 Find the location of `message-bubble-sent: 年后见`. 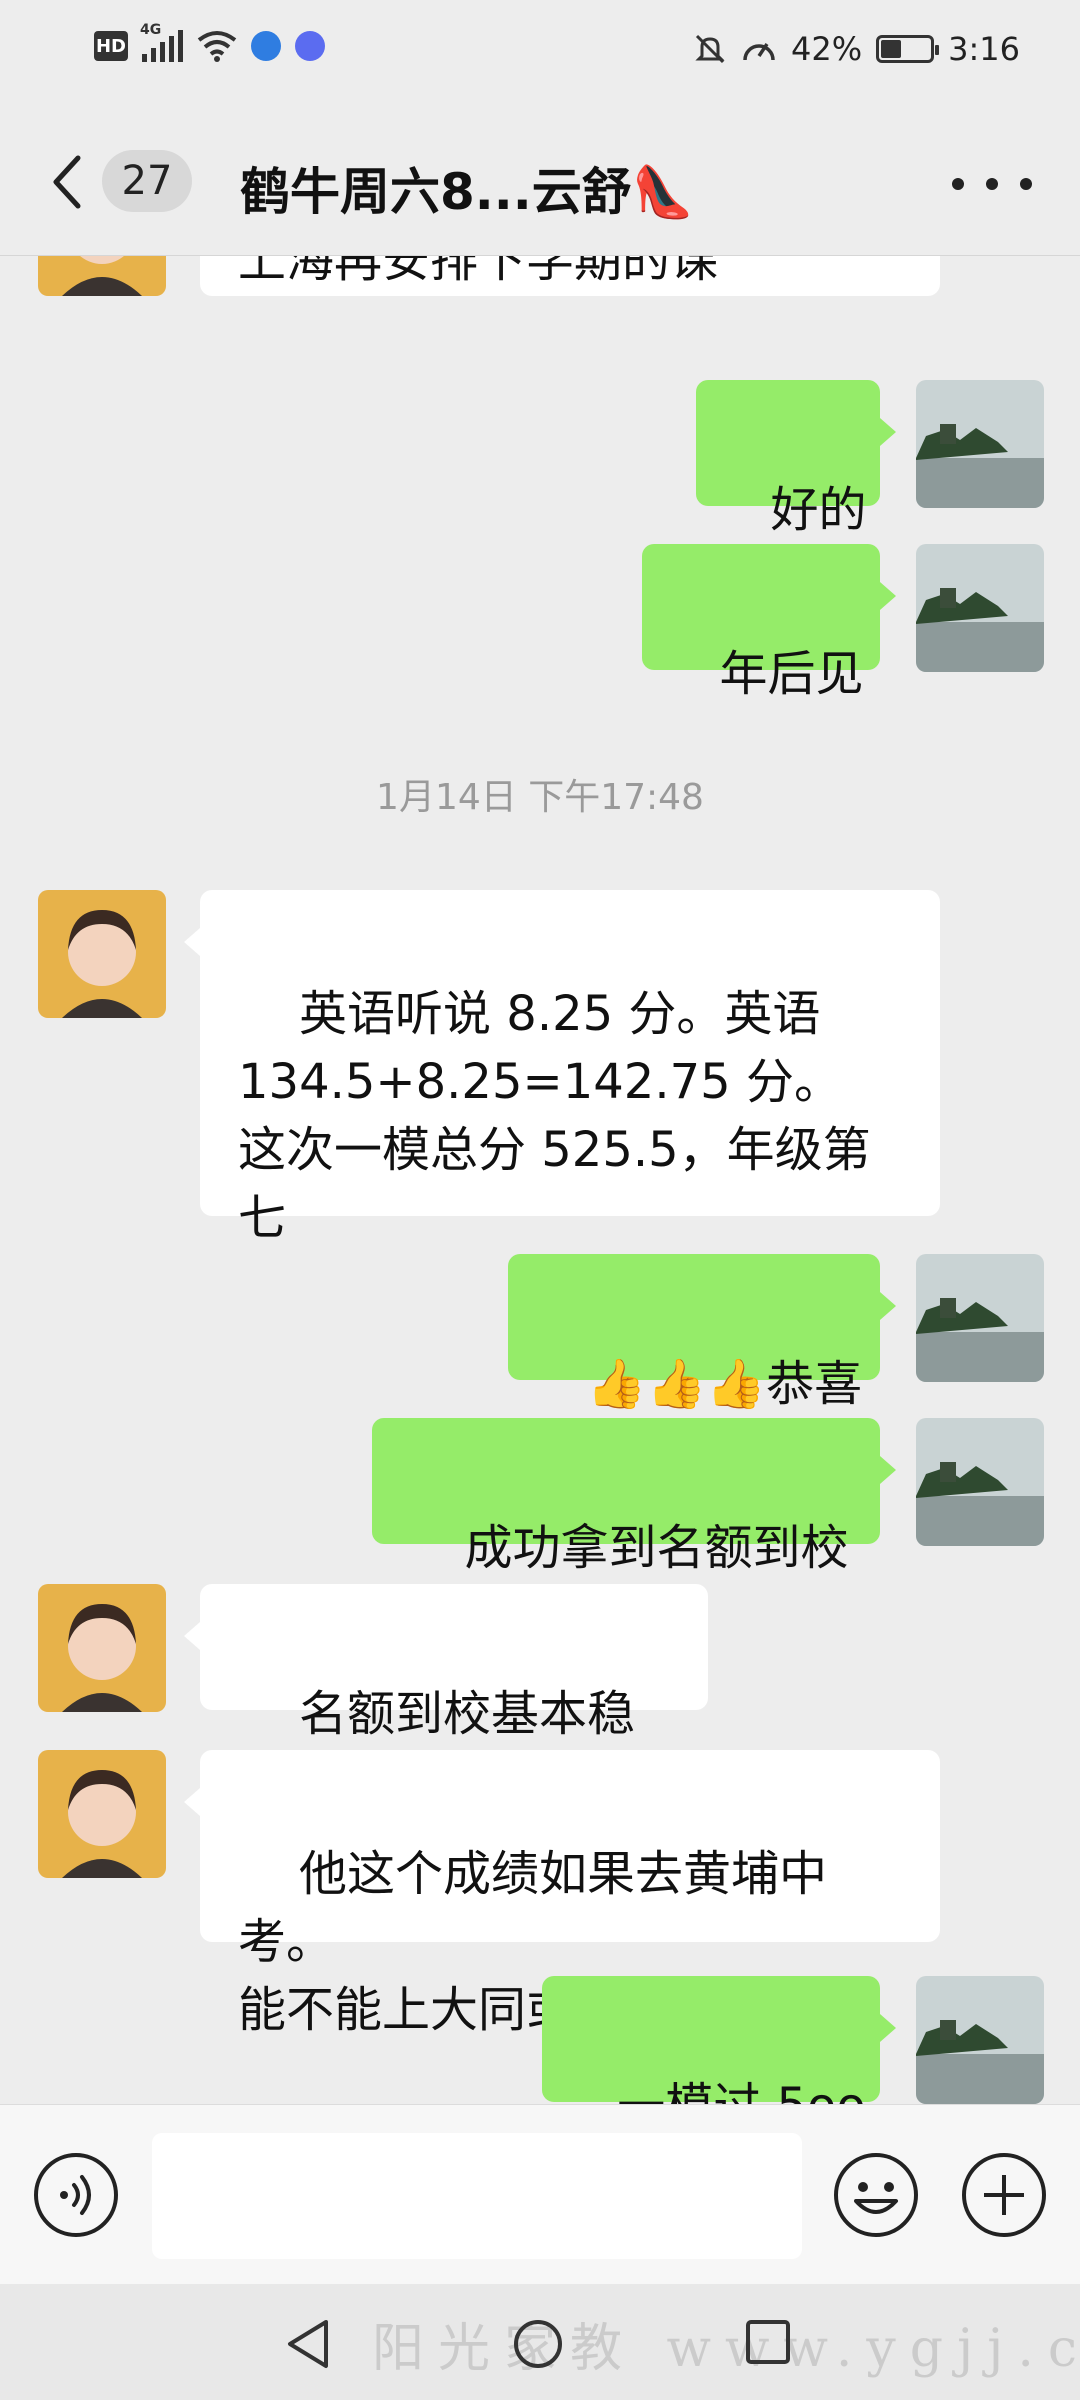

message-bubble-sent: 年后见 is located at coordinates (769, 623).